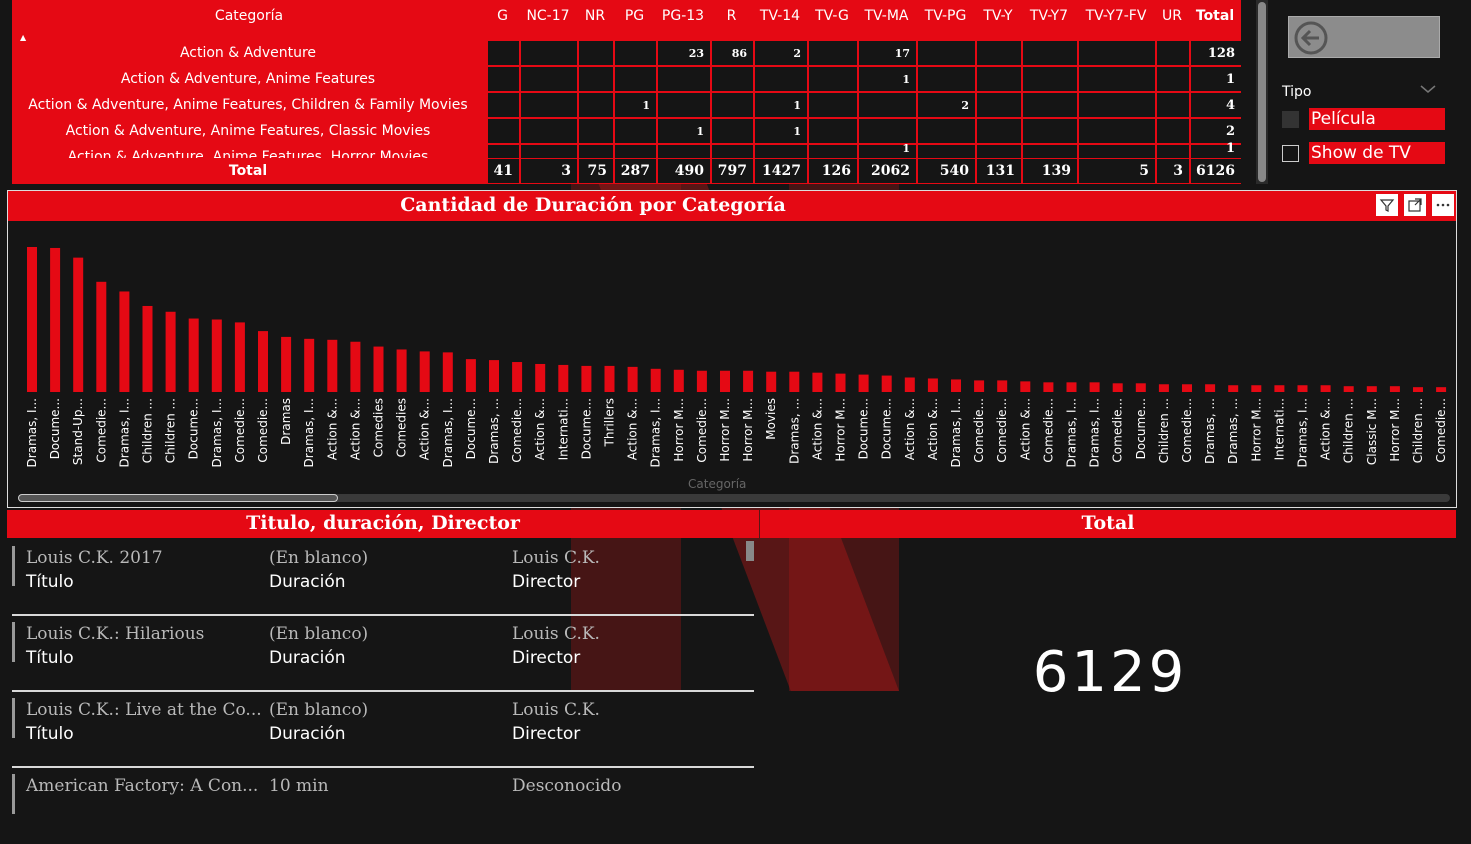 This screenshot has height=844, width=1471. Describe the element at coordinates (248, 53) in the screenshot. I see `row-category-name: Action & Adventure` at that location.